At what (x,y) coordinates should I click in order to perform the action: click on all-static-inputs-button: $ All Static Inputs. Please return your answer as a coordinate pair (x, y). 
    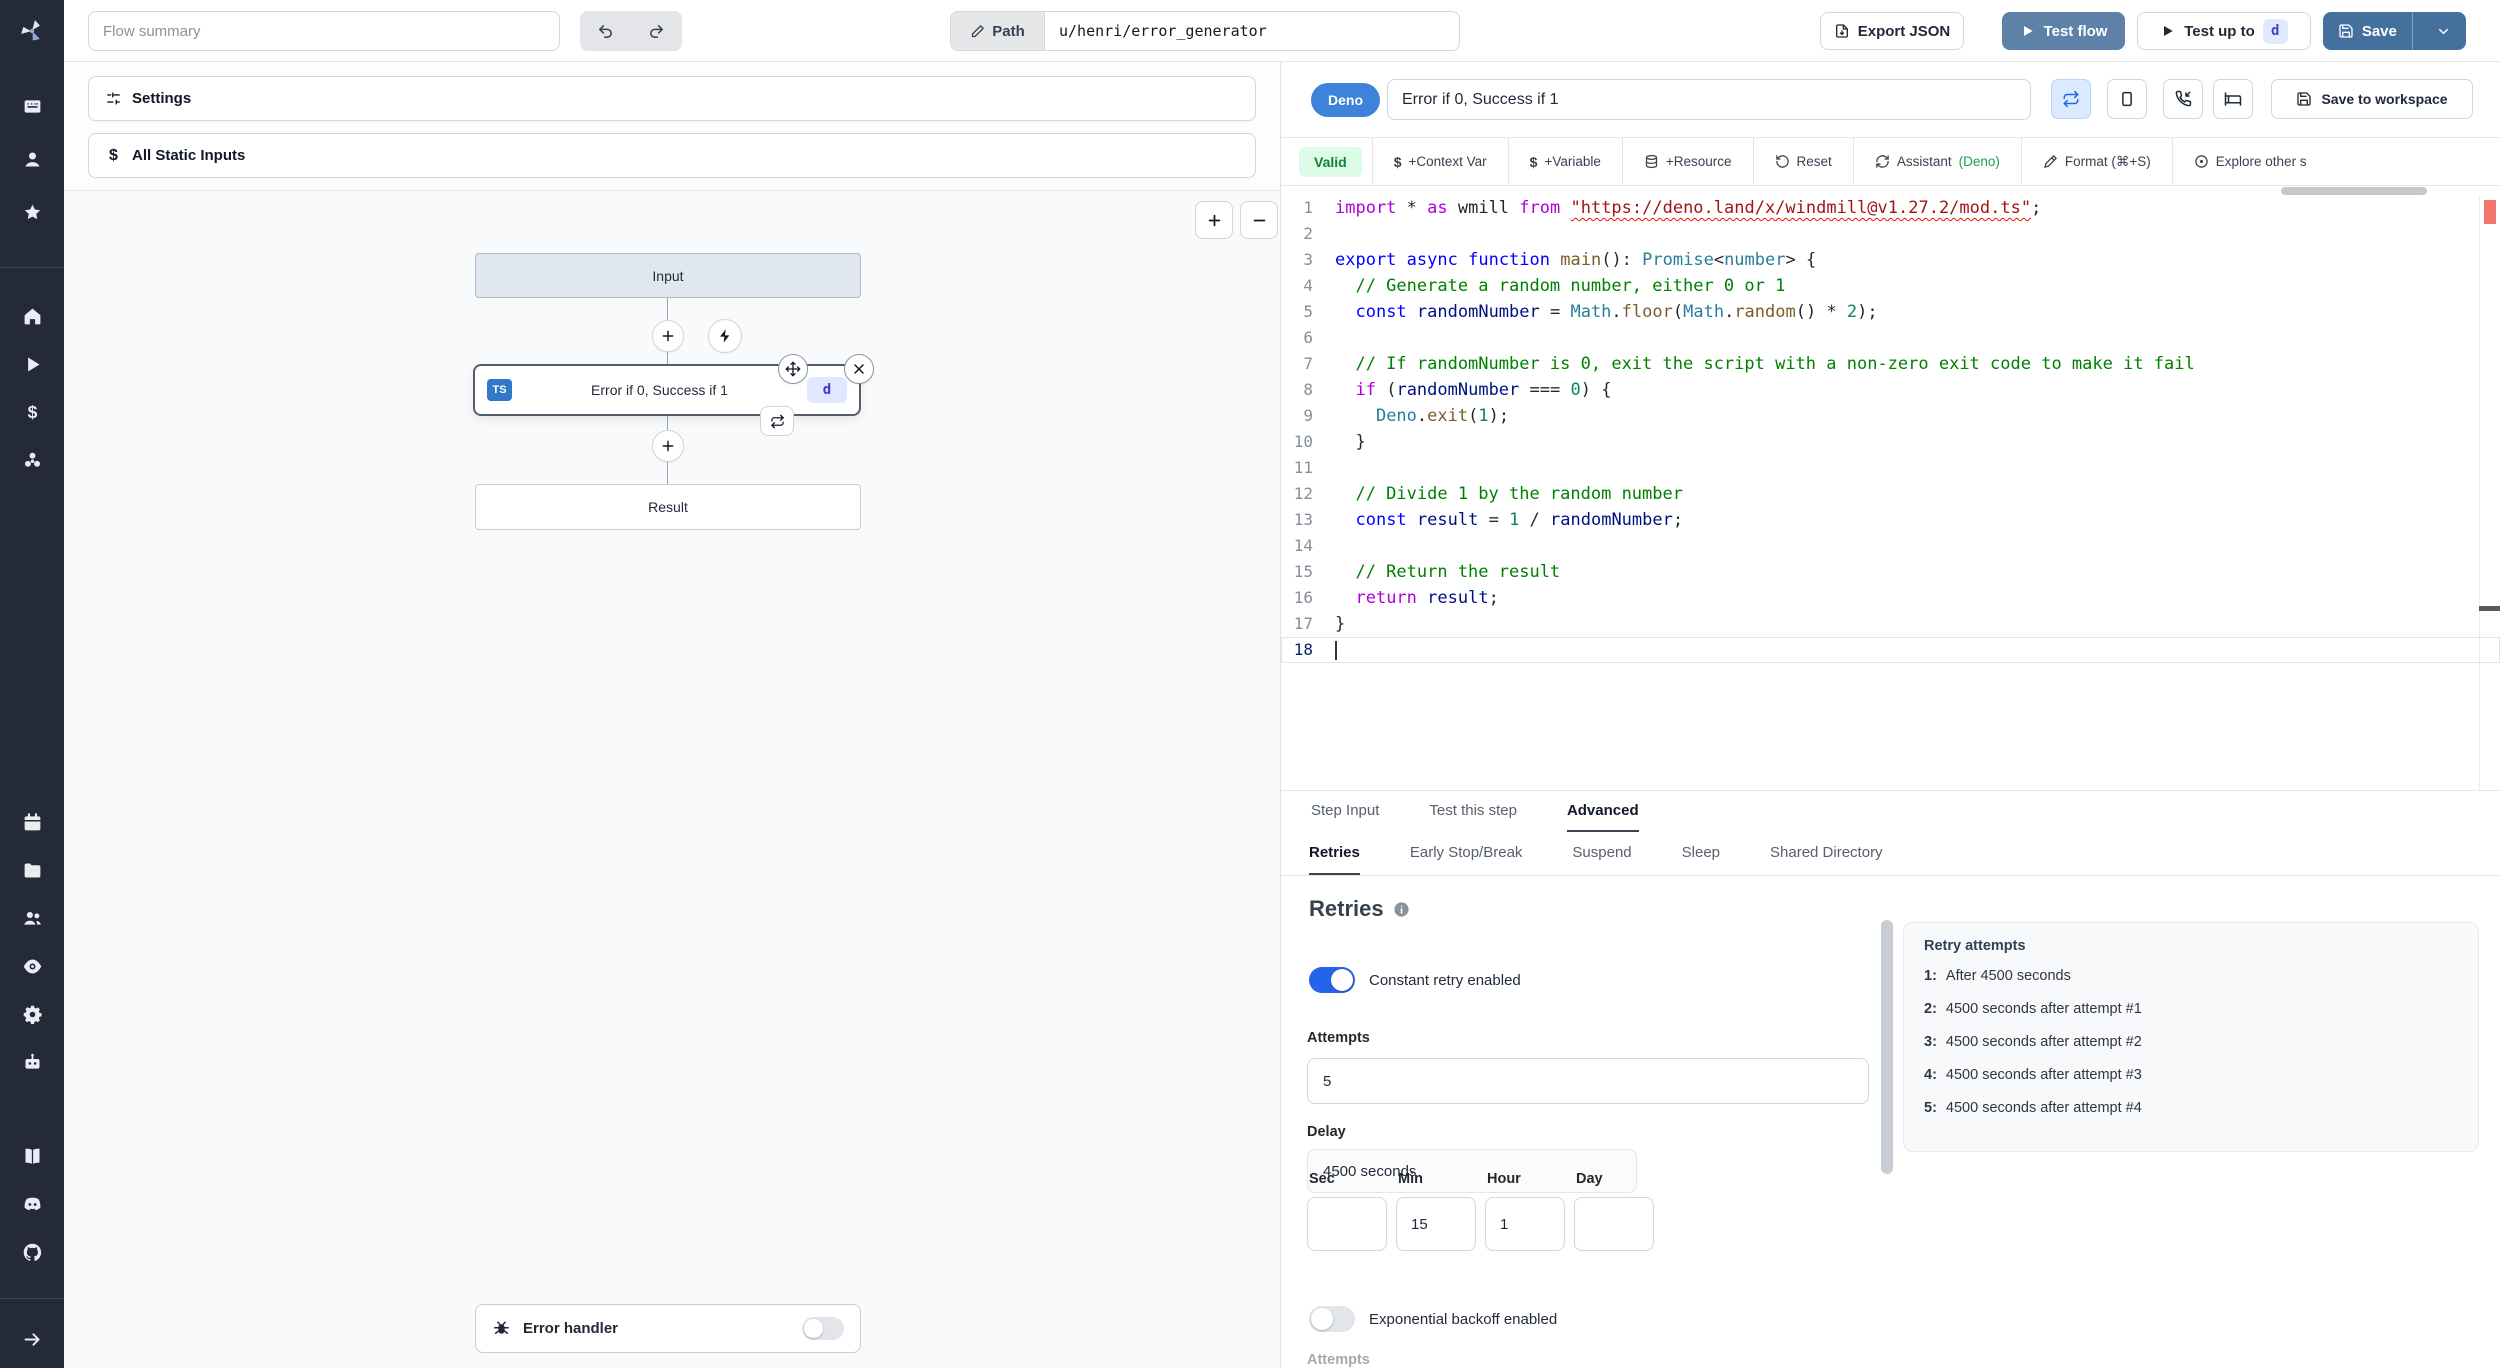
    Looking at the image, I should click on (672, 155).